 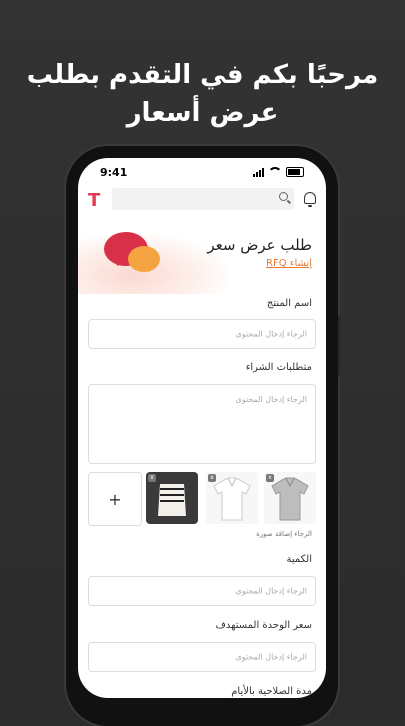 What do you see at coordinates (271, 399) in the screenshot?
I see `purchase-requirements-placeholder: الرجاء إدخال المحتوى` at bounding box center [271, 399].